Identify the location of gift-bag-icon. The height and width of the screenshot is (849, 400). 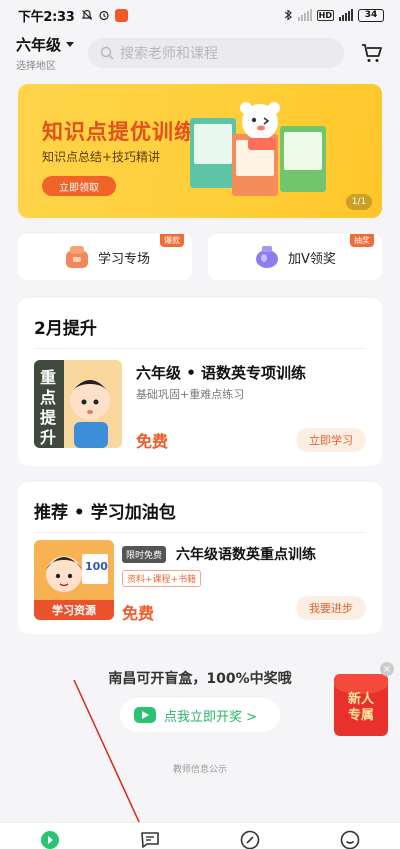
(77, 257).